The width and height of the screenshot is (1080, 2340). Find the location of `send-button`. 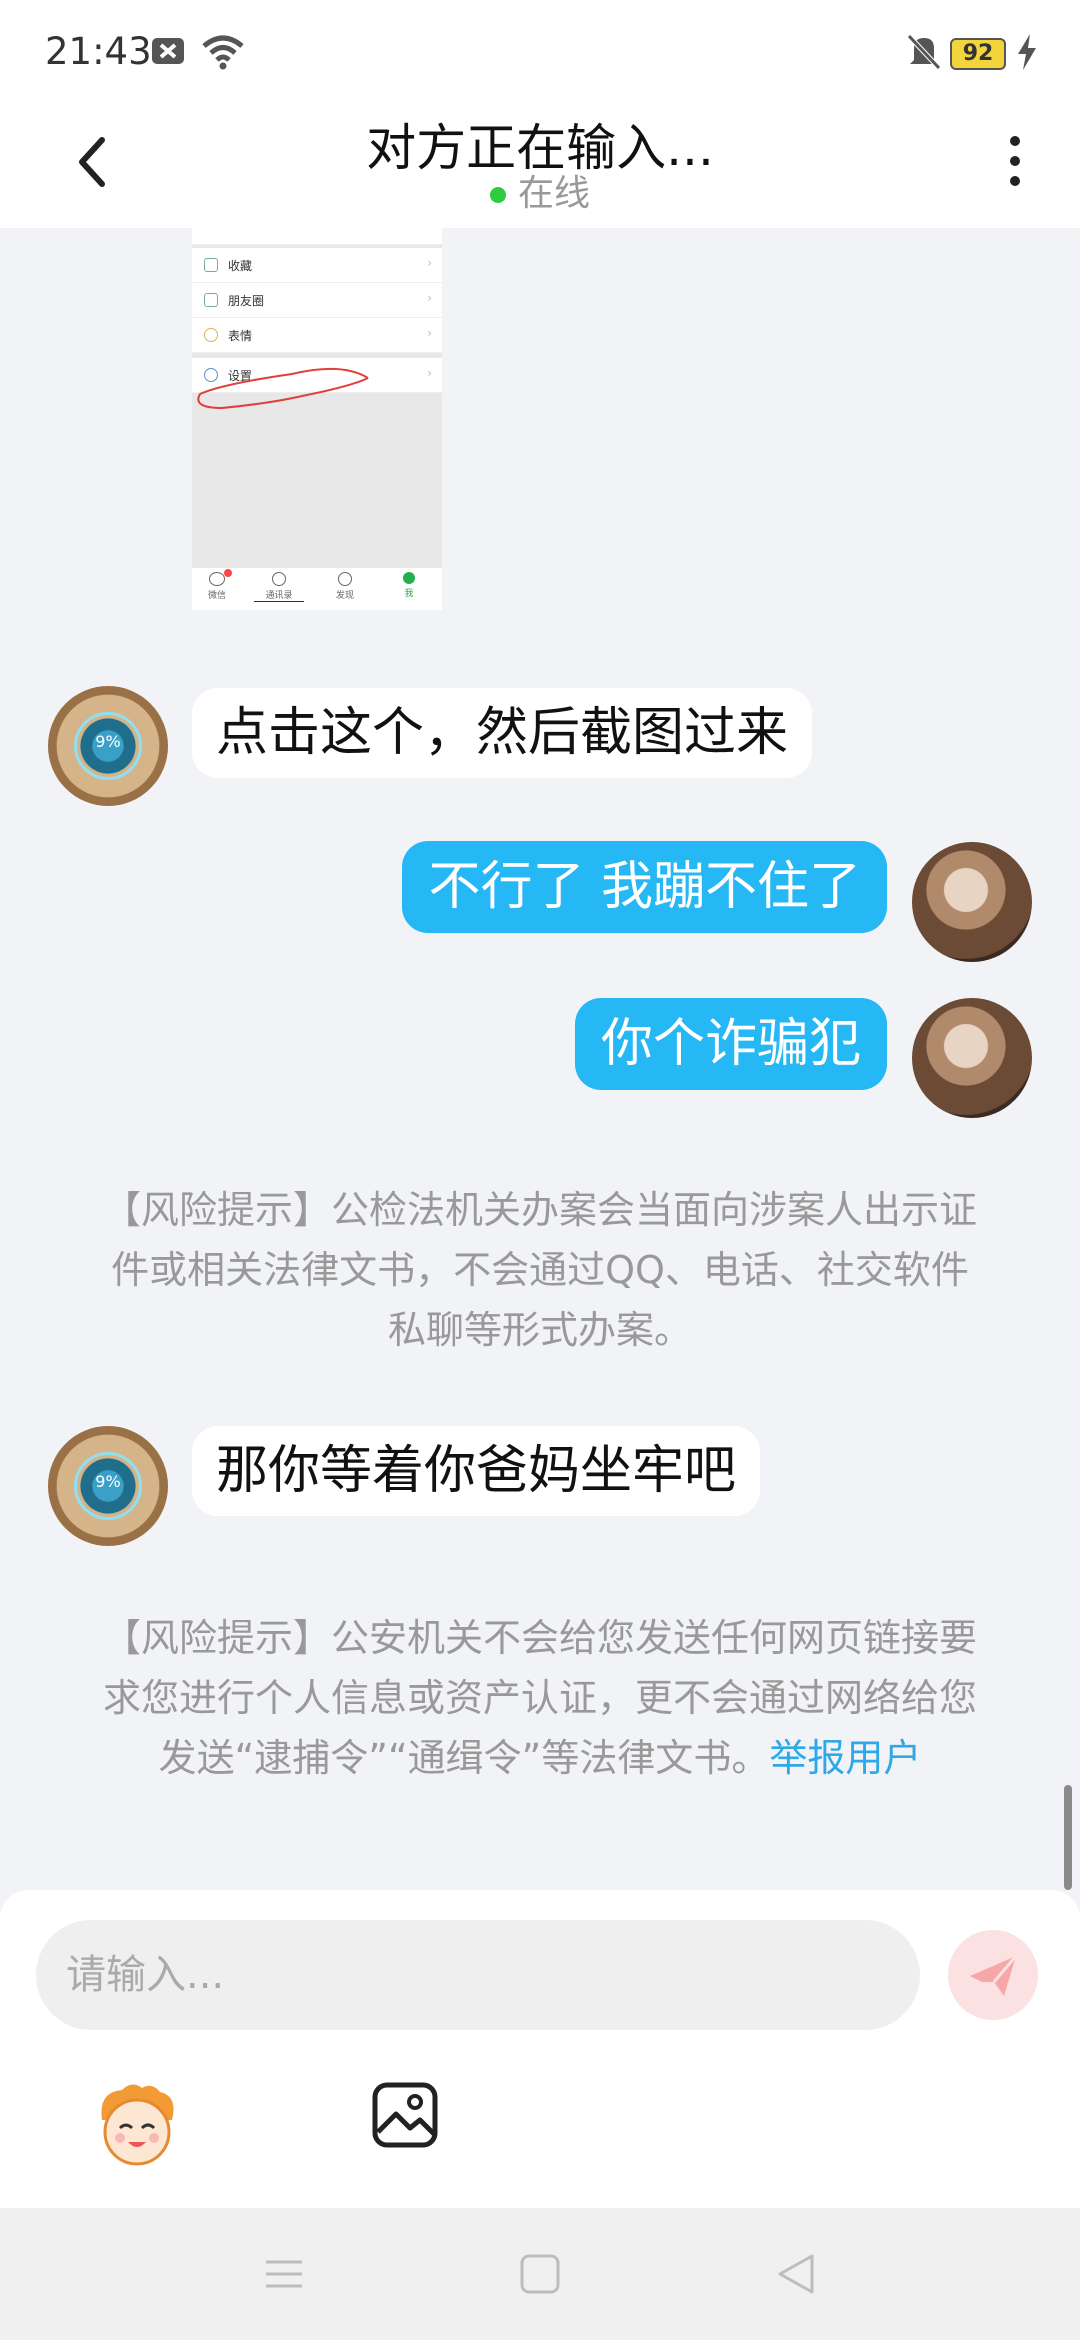

send-button is located at coordinates (993, 1975).